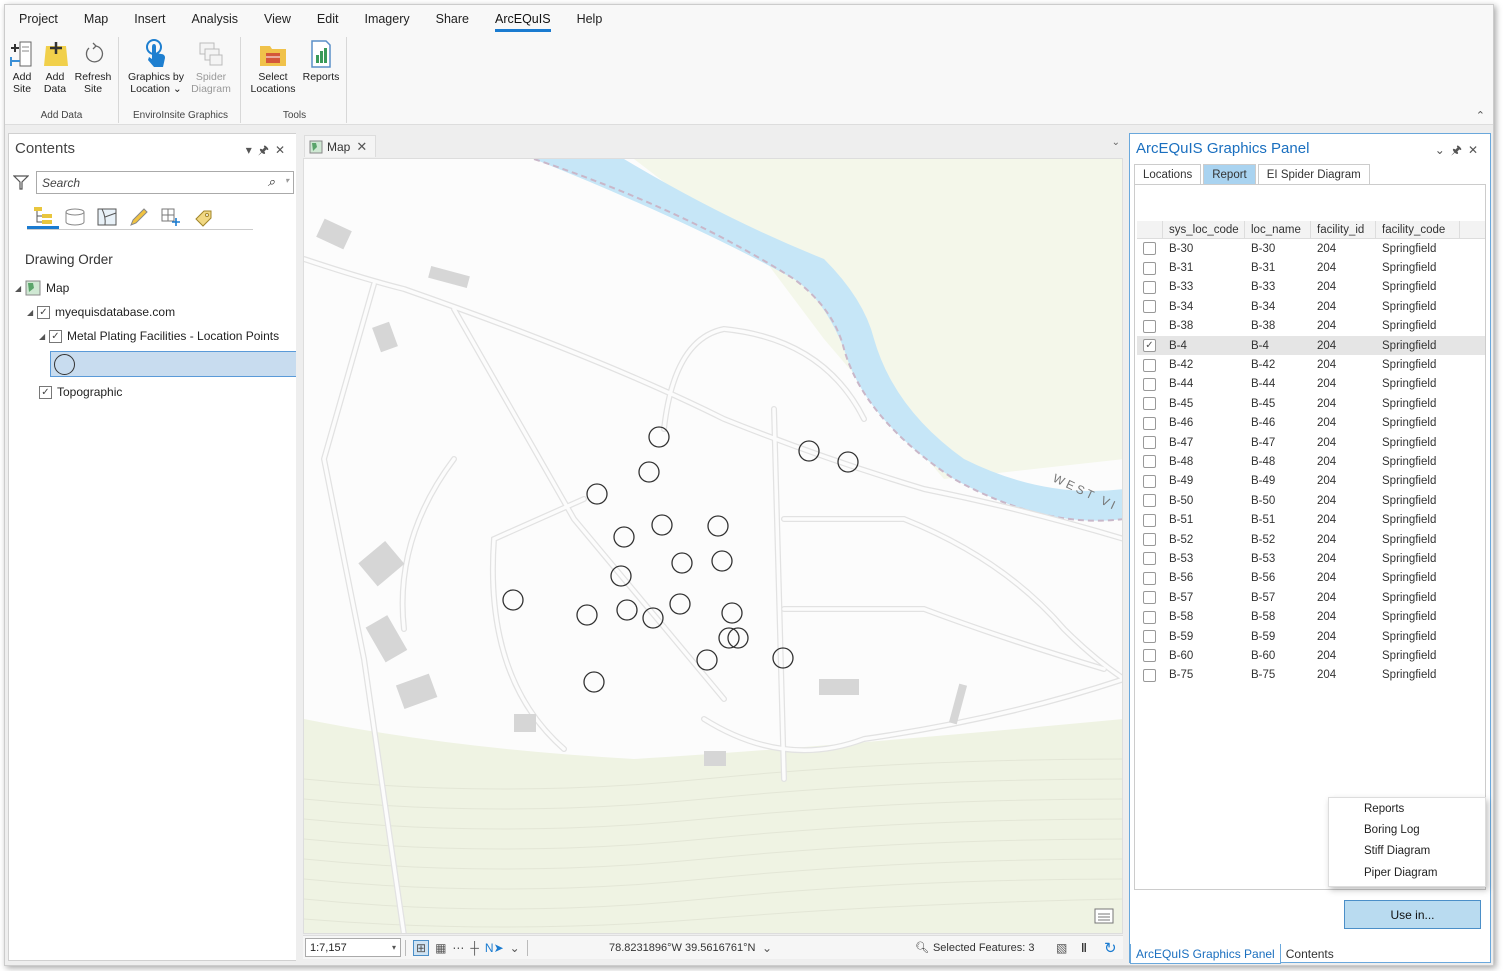 The height and width of the screenshot is (971, 1503). What do you see at coordinates (1418, 229) in the screenshot?
I see `column-header: facility_code` at bounding box center [1418, 229].